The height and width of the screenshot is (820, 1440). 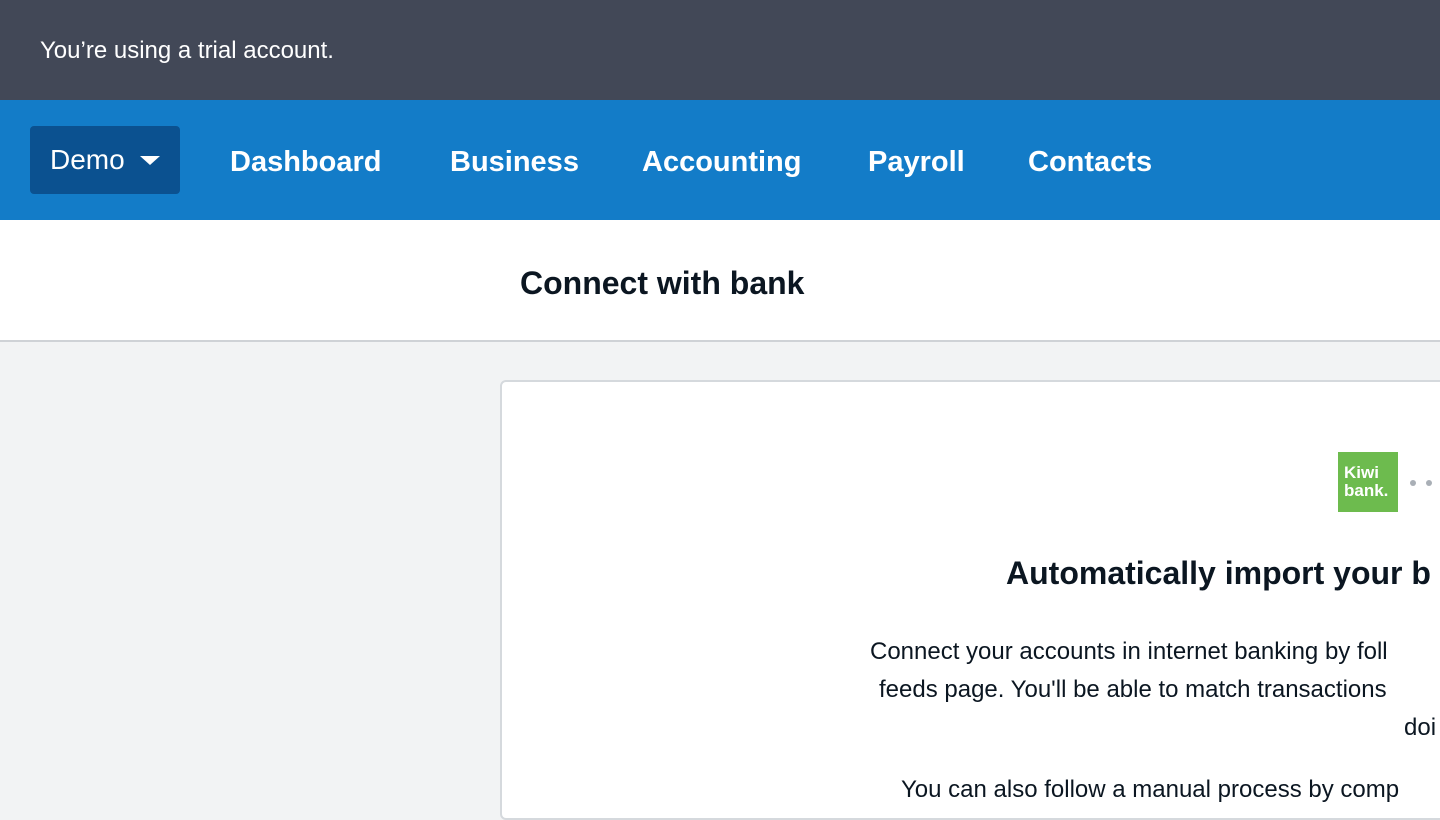 I want to click on organisation-switcher-button: Demo, so click(x=105, y=160).